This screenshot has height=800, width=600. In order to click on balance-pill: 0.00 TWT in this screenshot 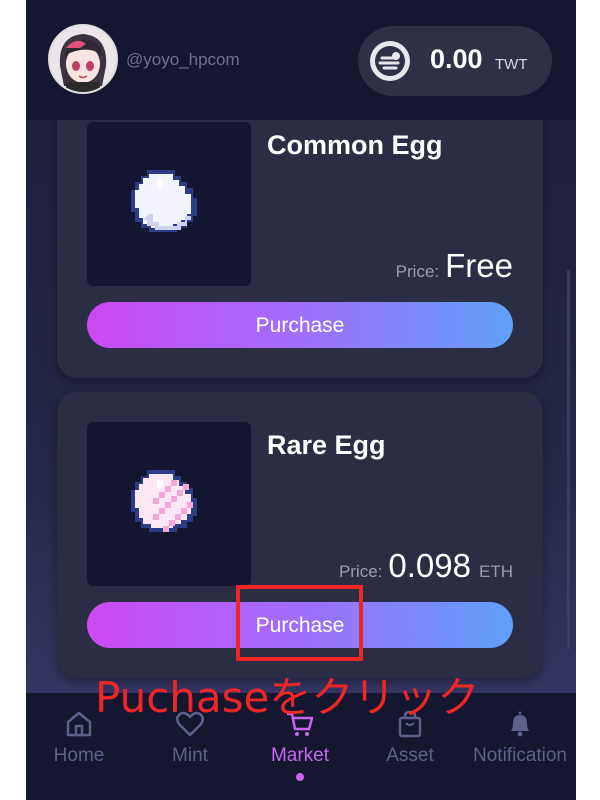, I will do `click(455, 61)`.